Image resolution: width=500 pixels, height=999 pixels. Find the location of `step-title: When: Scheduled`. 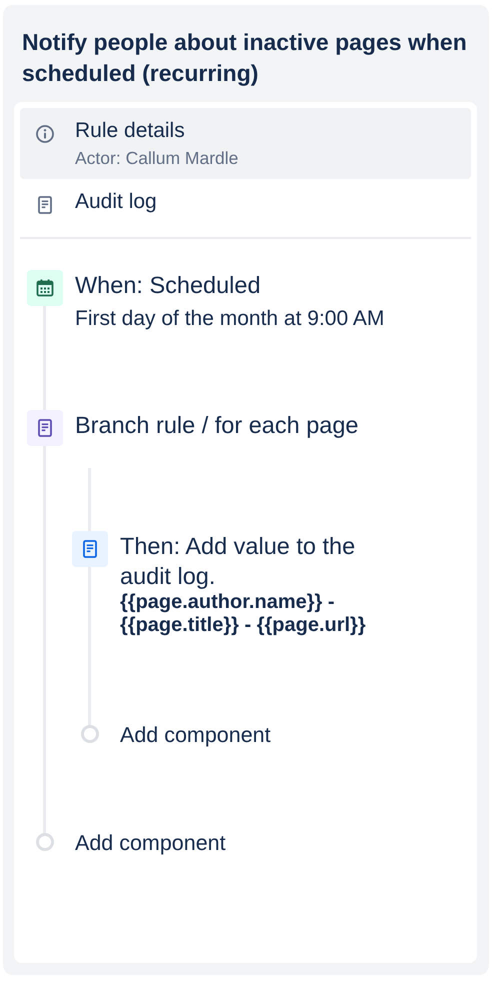

step-title: When: Scheduled is located at coordinates (168, 285).